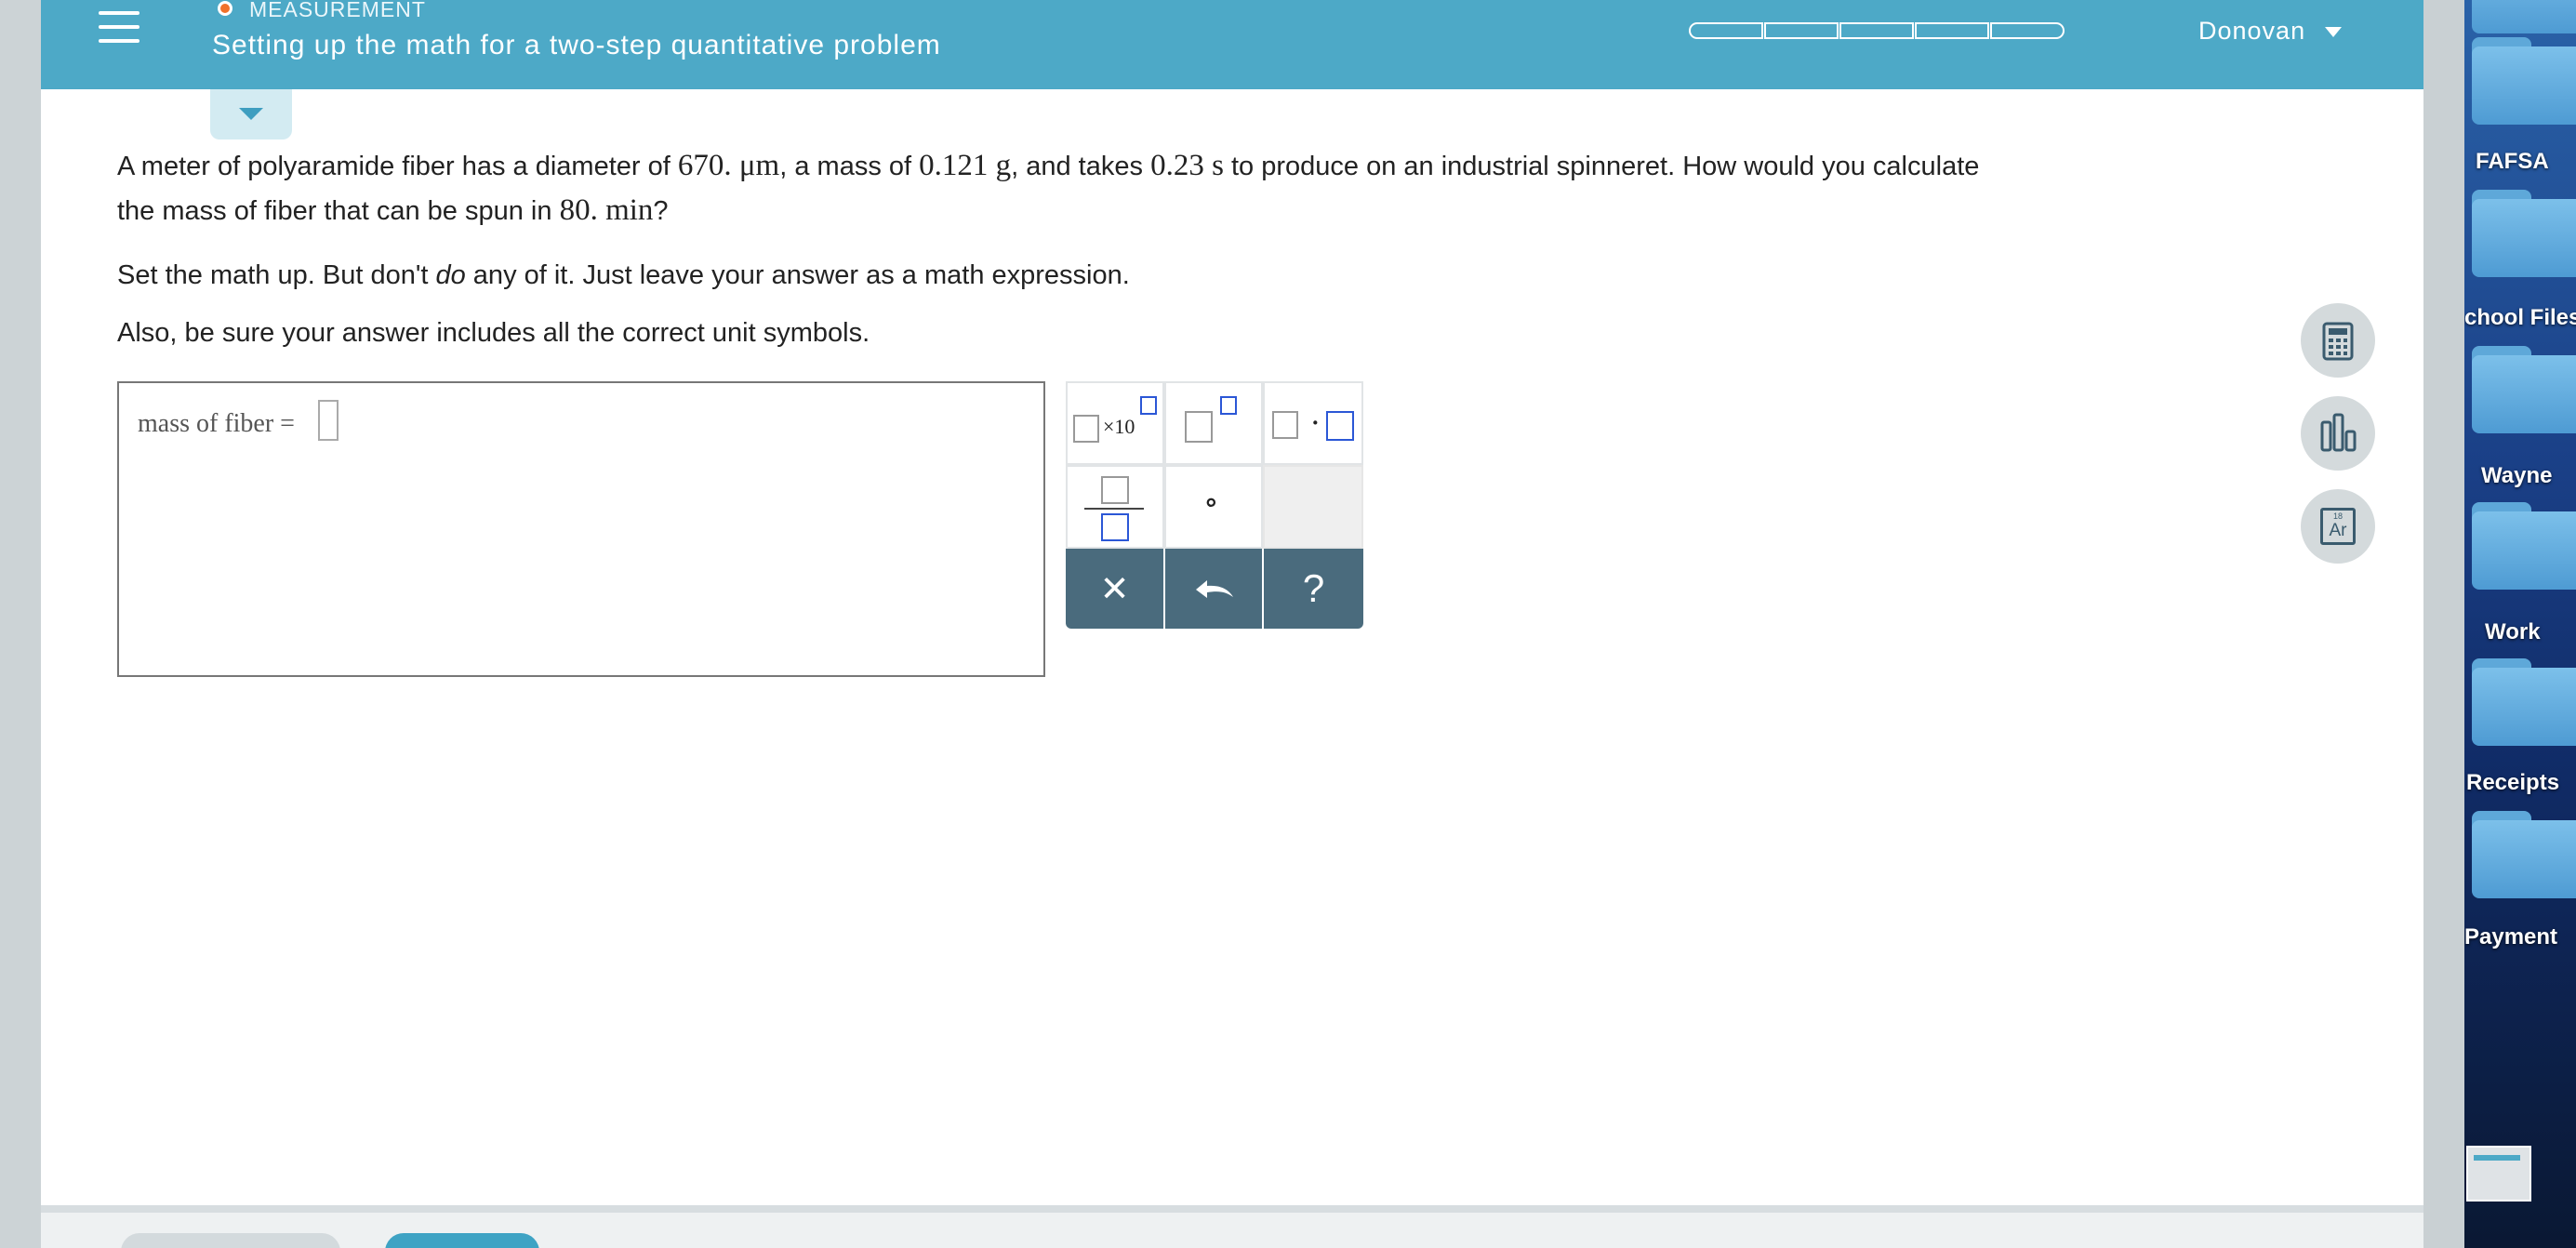 The height and width of the screenshot is (1248, 2576). What do you see at coordinates (1115, 423) in the screenshot?
I see `scientific-notation-button: ×10` at bounding box center [1115, 423].